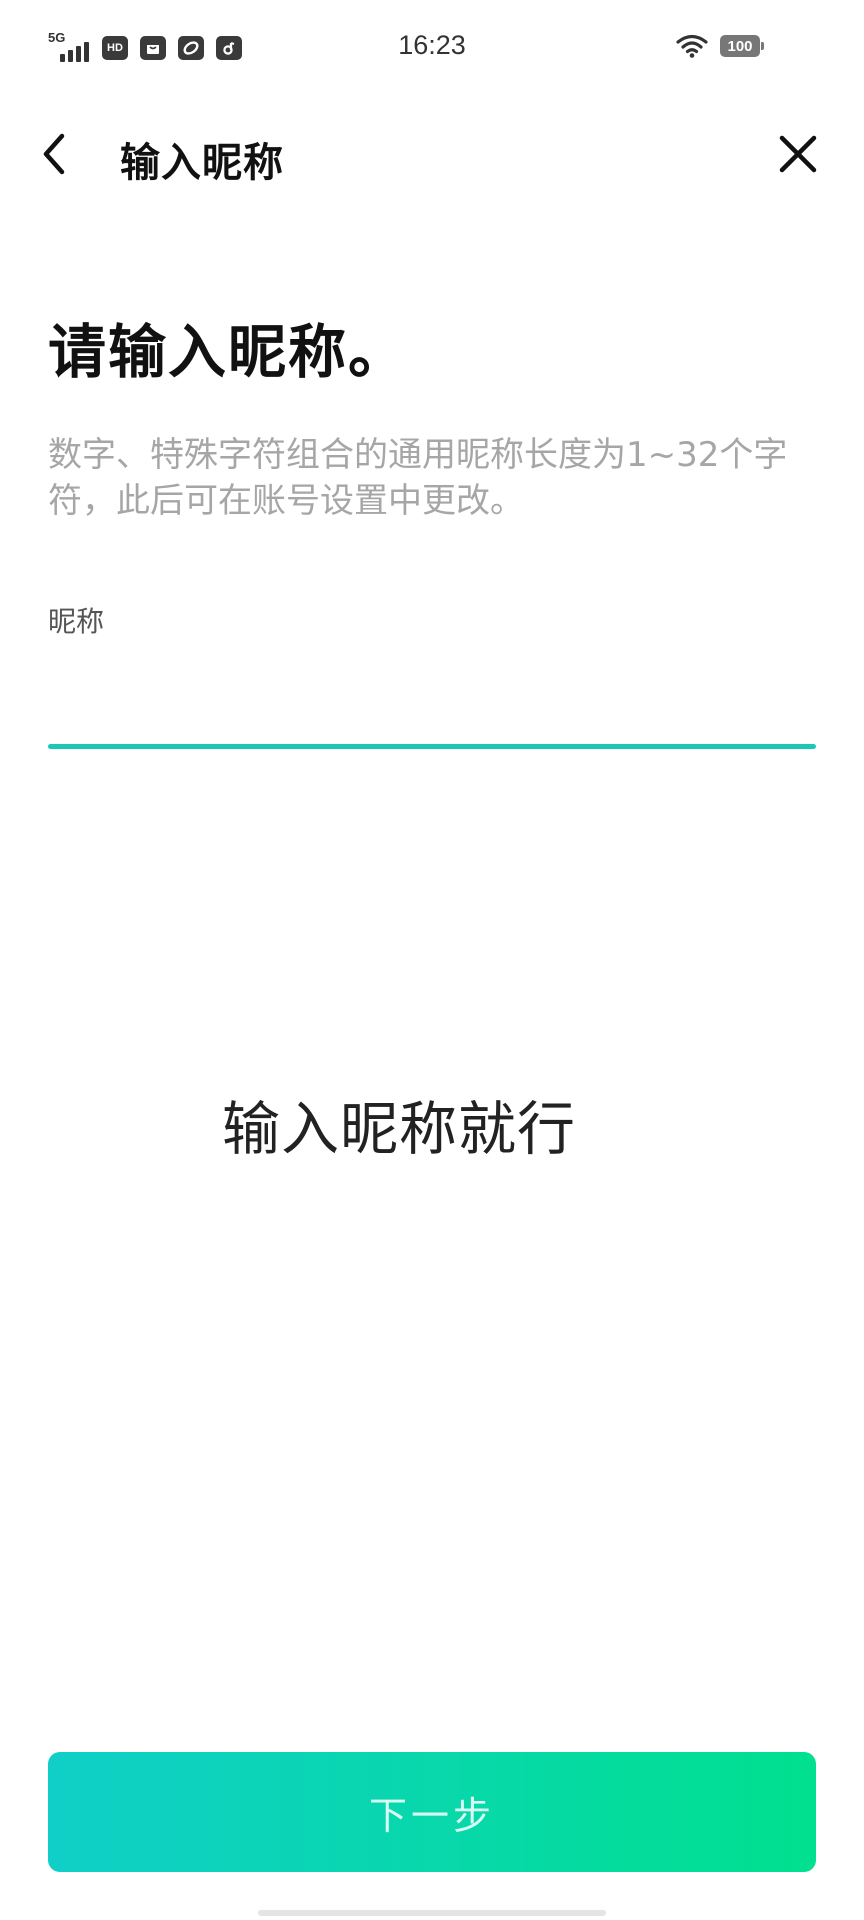 This screenshot has width=864, height=1920. Describe the element at coordinates (399, 1129) in the screenshot. I see `overlay-caption: 输入昵称就行` at that location.